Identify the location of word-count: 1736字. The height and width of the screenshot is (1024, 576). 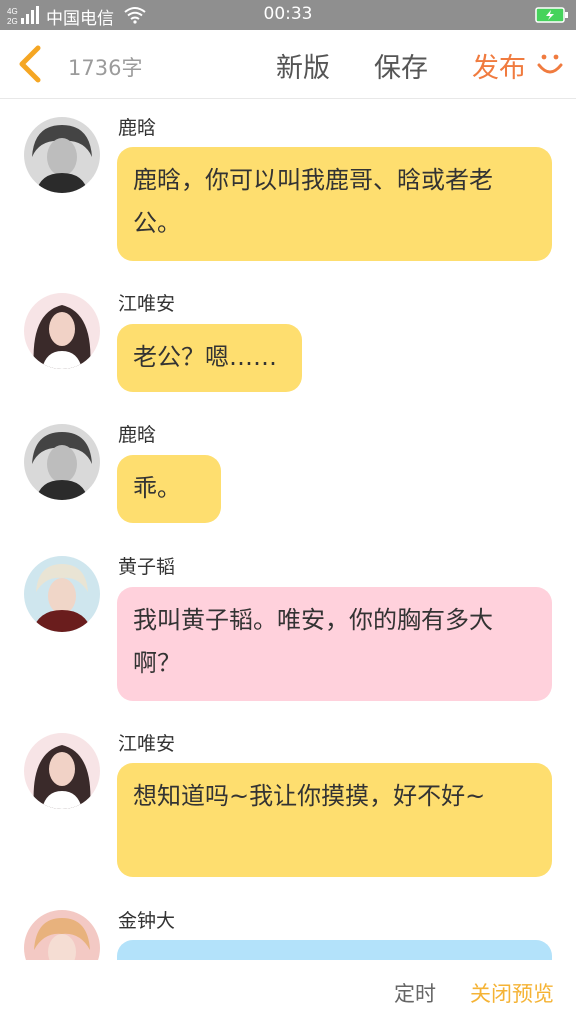
(105, 68).